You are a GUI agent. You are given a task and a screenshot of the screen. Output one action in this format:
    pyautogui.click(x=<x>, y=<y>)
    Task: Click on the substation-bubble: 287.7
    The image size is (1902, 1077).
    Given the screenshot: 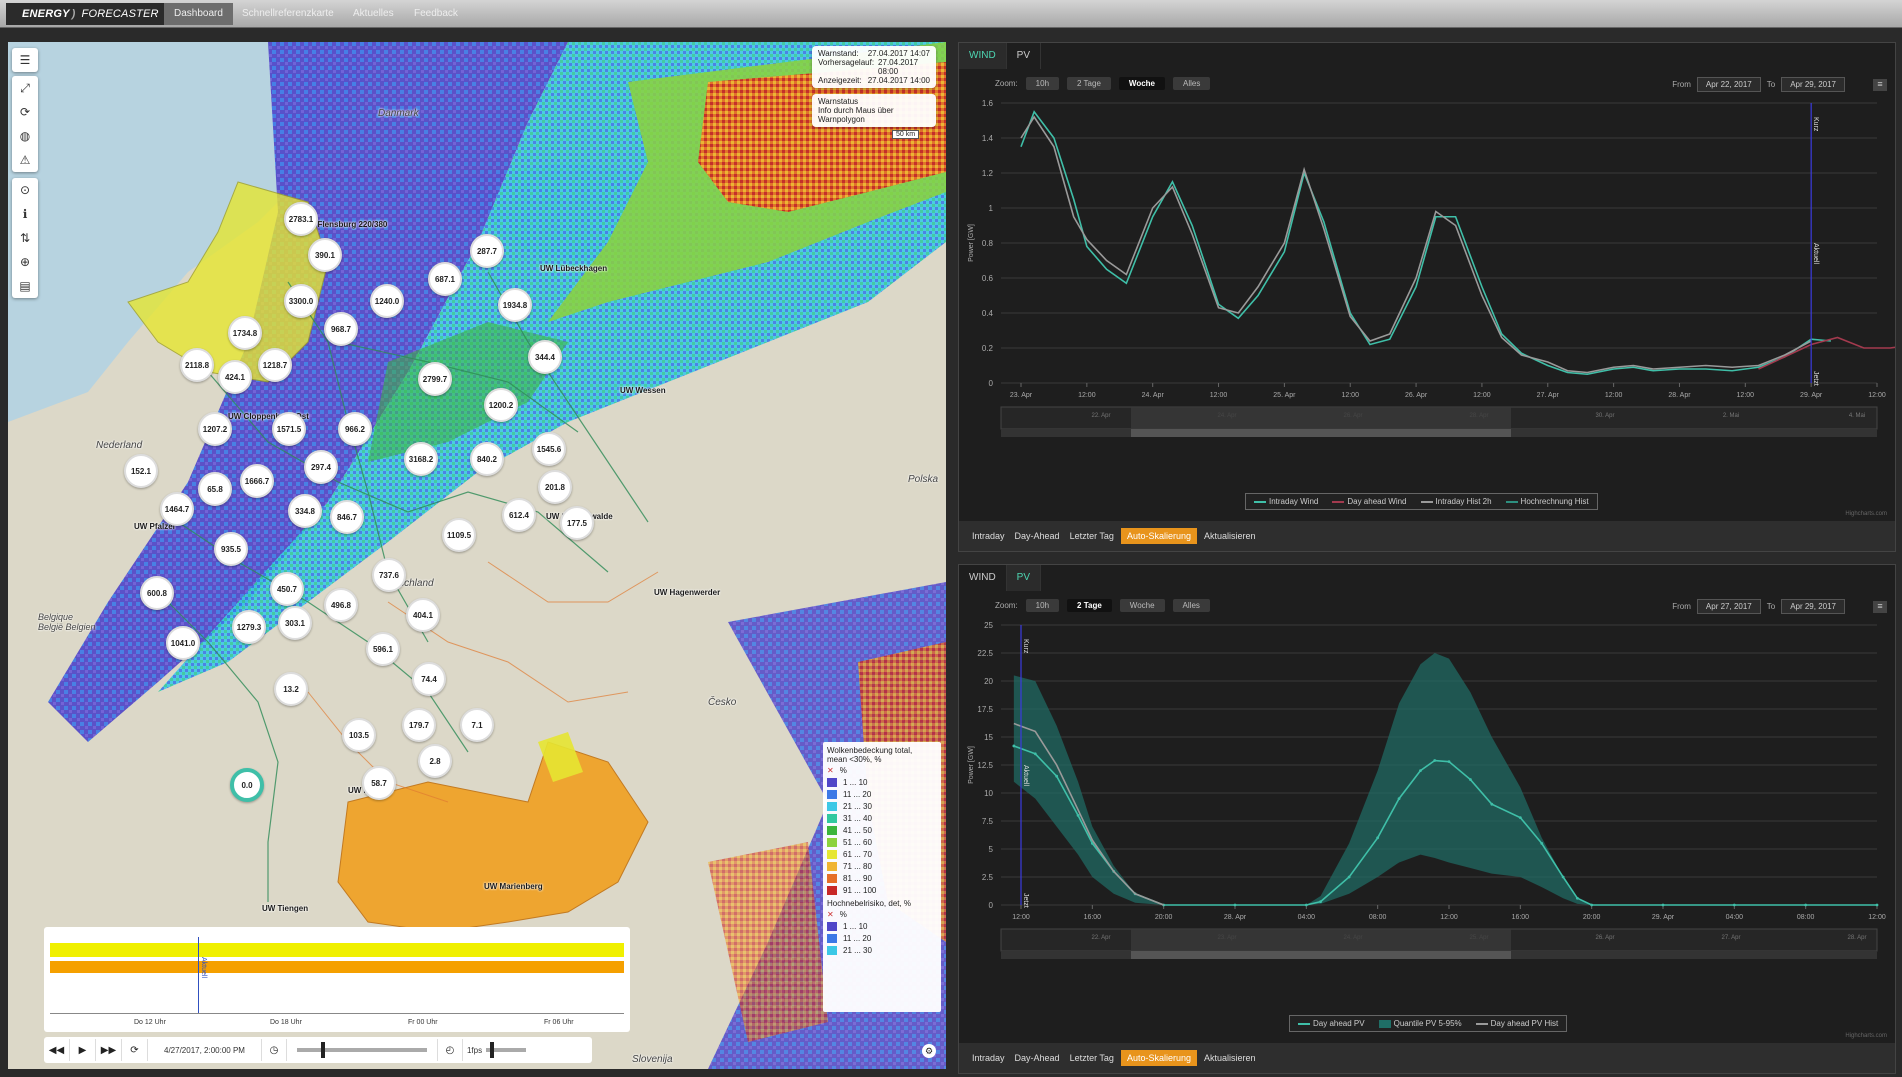 What is the action you would take?
    pyautogui.click(x=487, y=251)
    